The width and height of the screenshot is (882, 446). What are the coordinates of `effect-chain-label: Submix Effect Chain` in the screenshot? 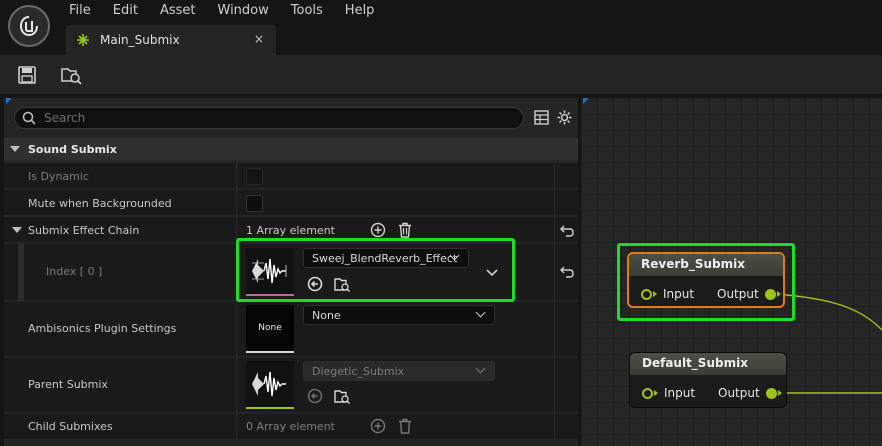 It's located at (84, 230).